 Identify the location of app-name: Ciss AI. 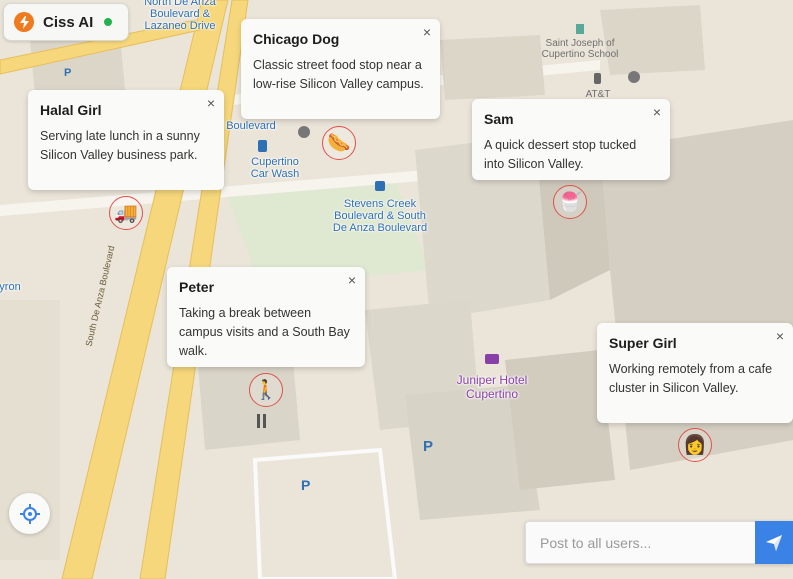
(68, 22).